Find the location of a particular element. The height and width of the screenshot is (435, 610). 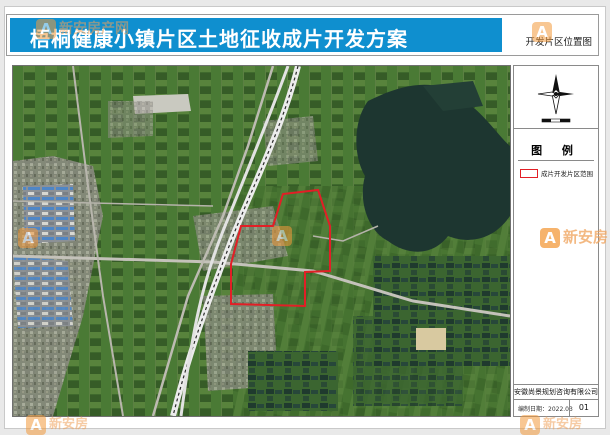

north-arrow-icon is located at coordinates (555, 98).